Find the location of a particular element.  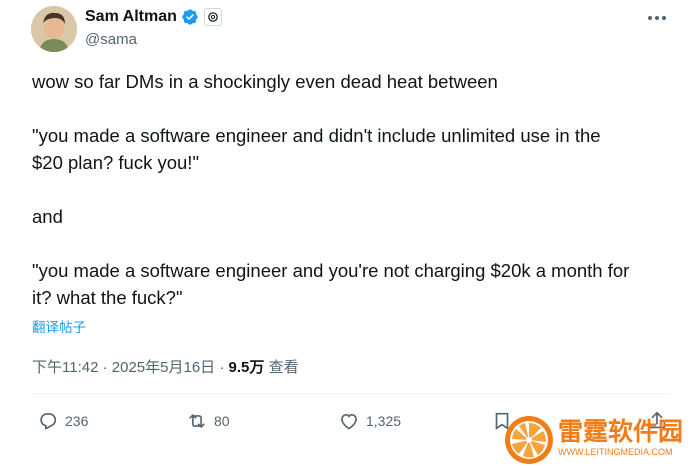

author-display-name: Sam Altman is located at coordinates (131, 17).